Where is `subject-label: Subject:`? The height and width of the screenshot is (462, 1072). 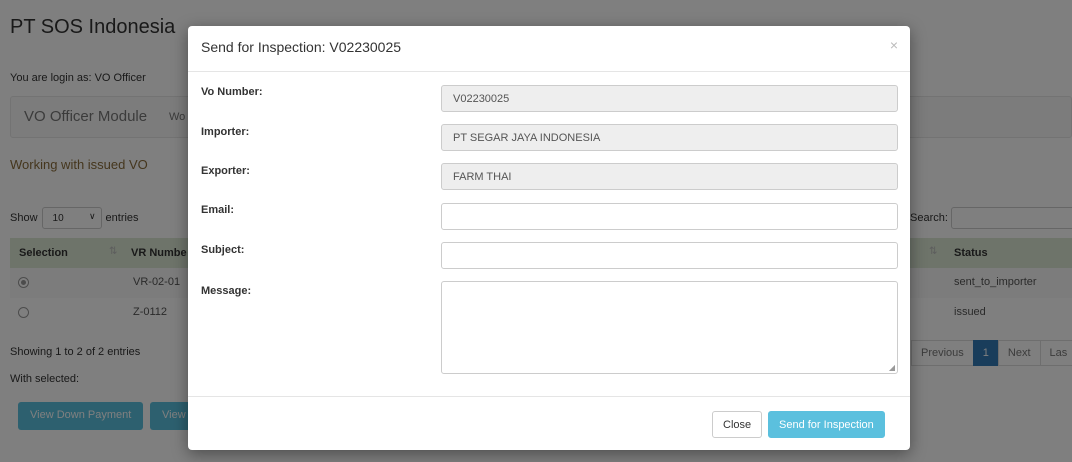 subject-label: Subject: is located at coordinates (223, 250).